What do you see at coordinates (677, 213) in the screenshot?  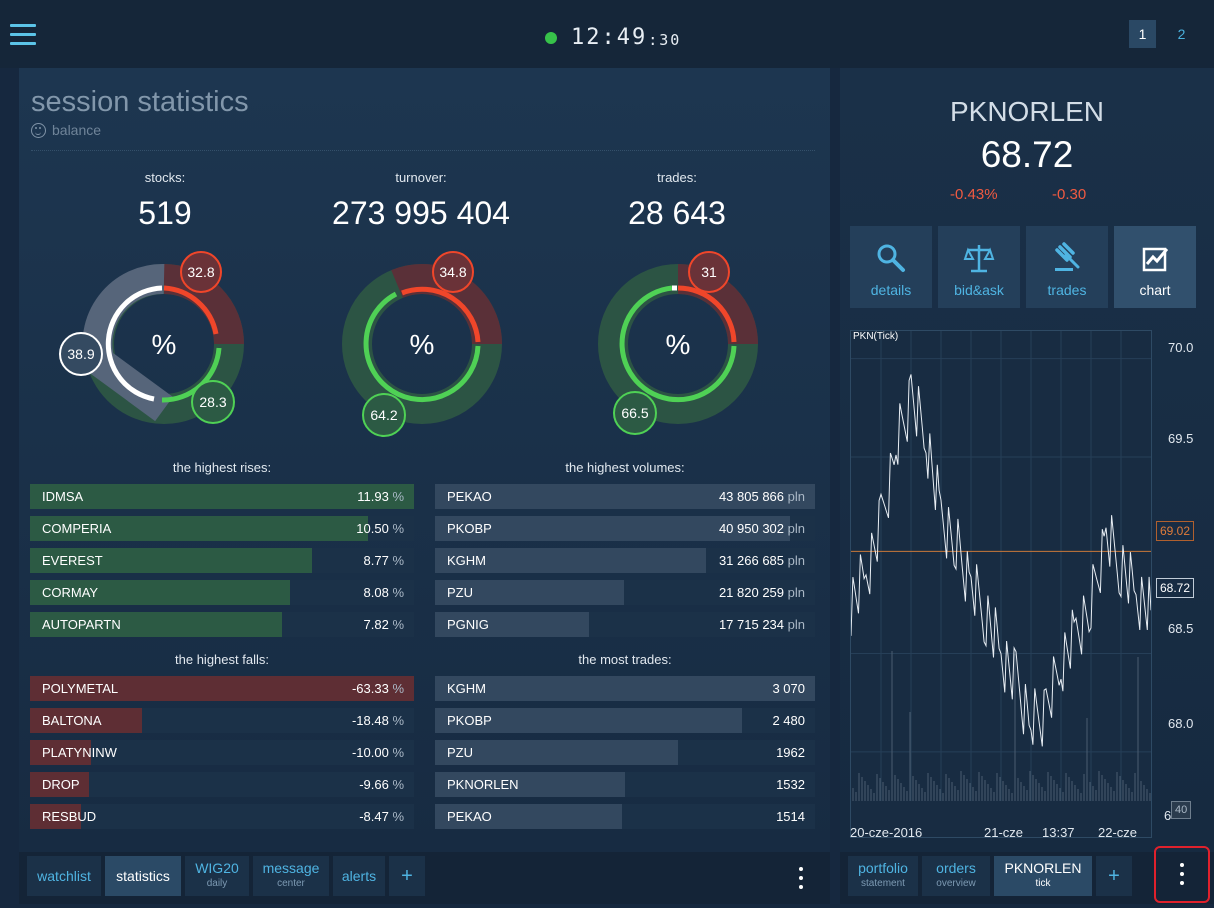 I see `stat-value: 28 643` at bounding box center [677, 213].